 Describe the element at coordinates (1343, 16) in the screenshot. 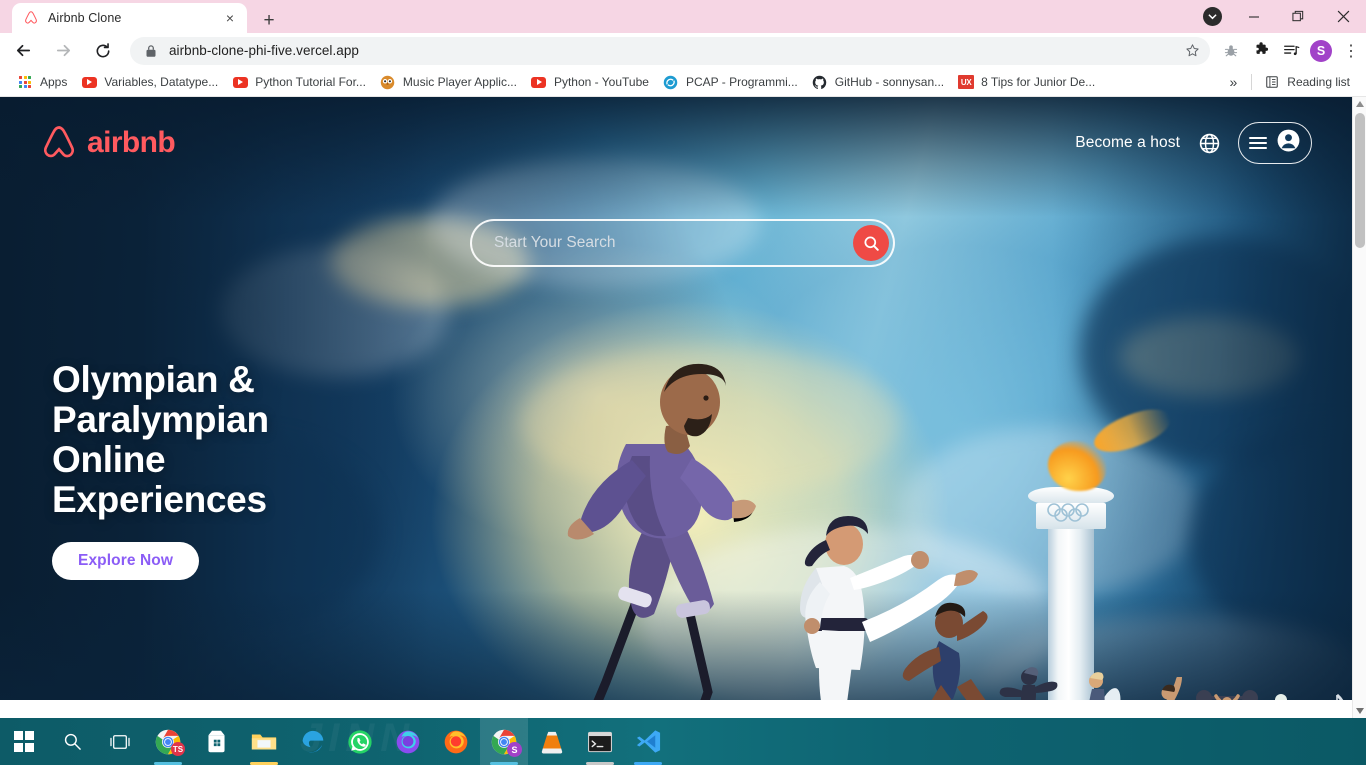

I see `close-window-button` at that location.